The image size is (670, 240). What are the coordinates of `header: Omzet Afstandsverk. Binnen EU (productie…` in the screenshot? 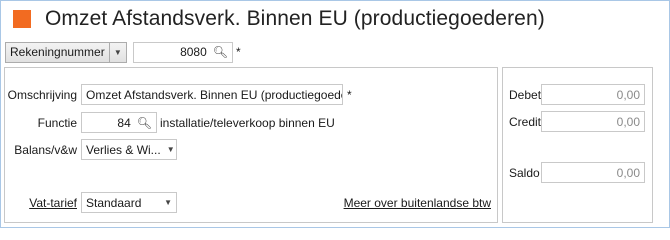 It's located at (279, 19).